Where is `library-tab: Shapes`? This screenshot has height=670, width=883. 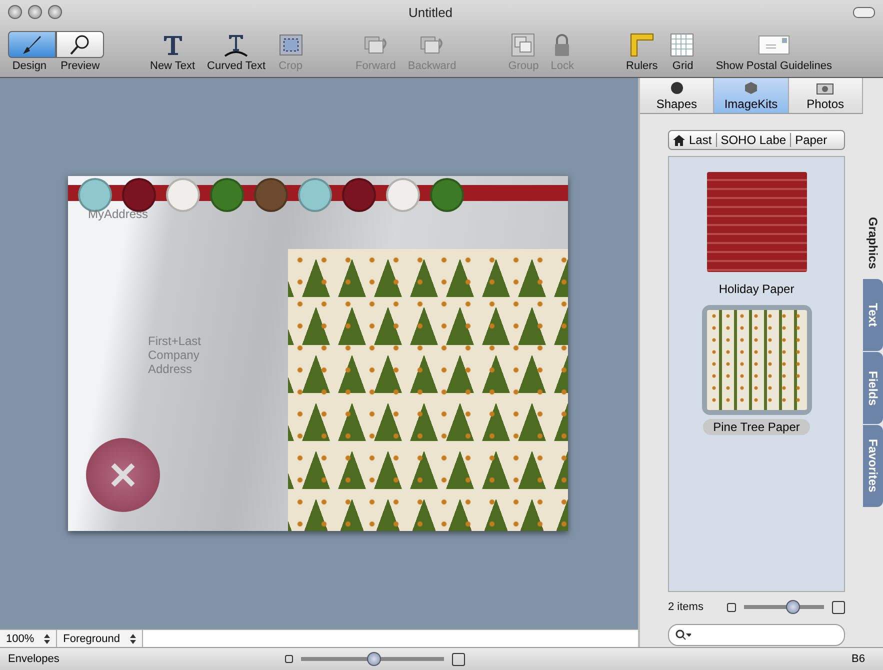
library-tab: Shapes is located at coordinates (677, 95).